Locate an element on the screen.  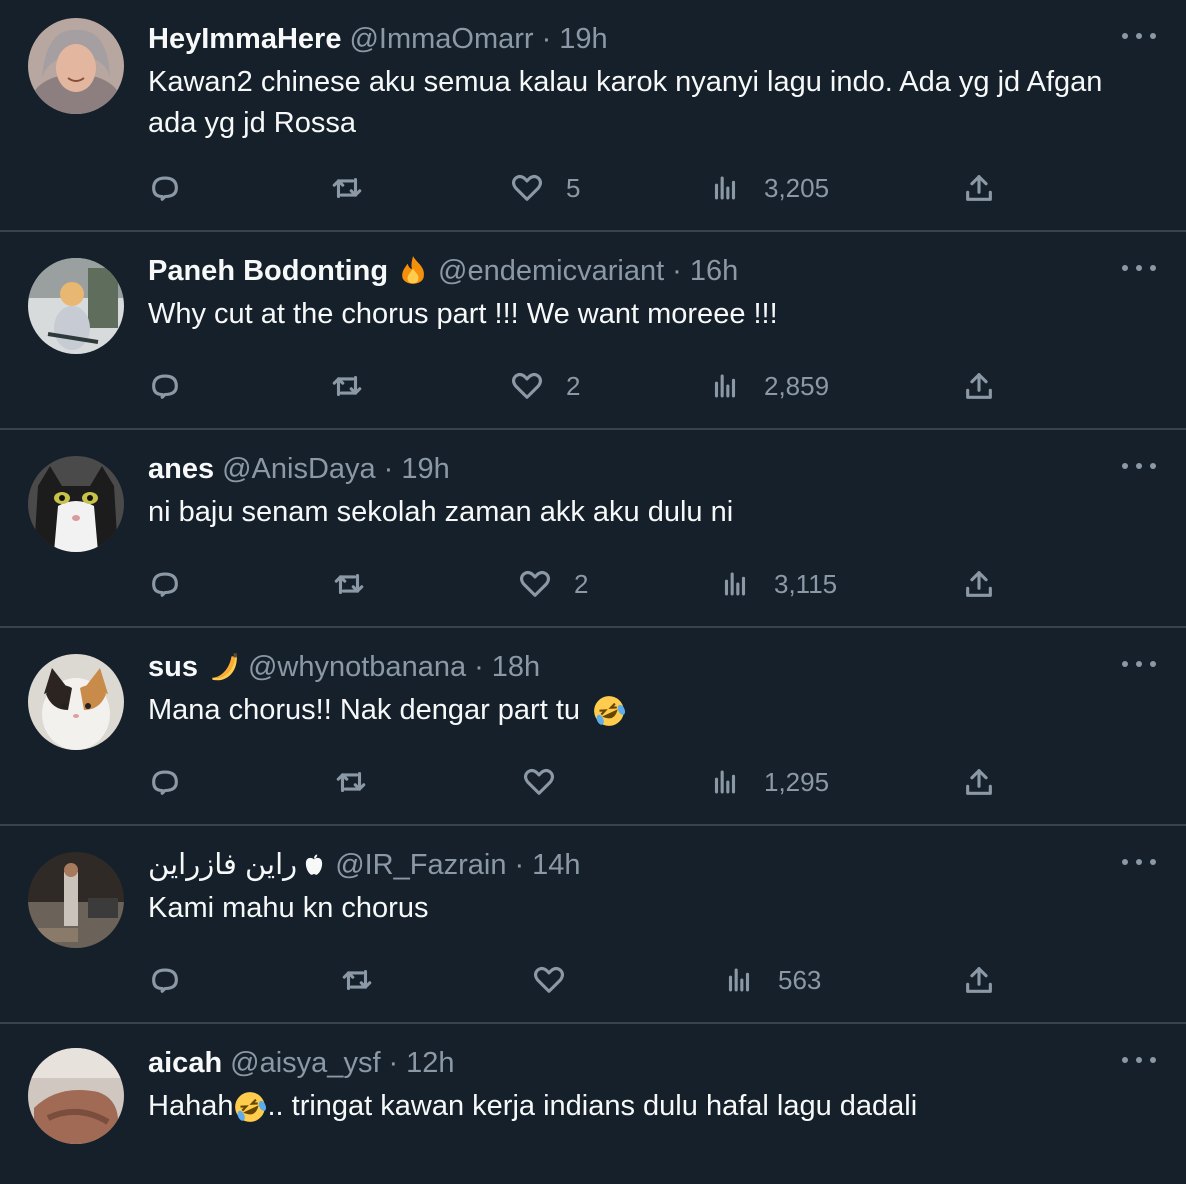
views-button: 3,115 is located at coordinates (777, 584).